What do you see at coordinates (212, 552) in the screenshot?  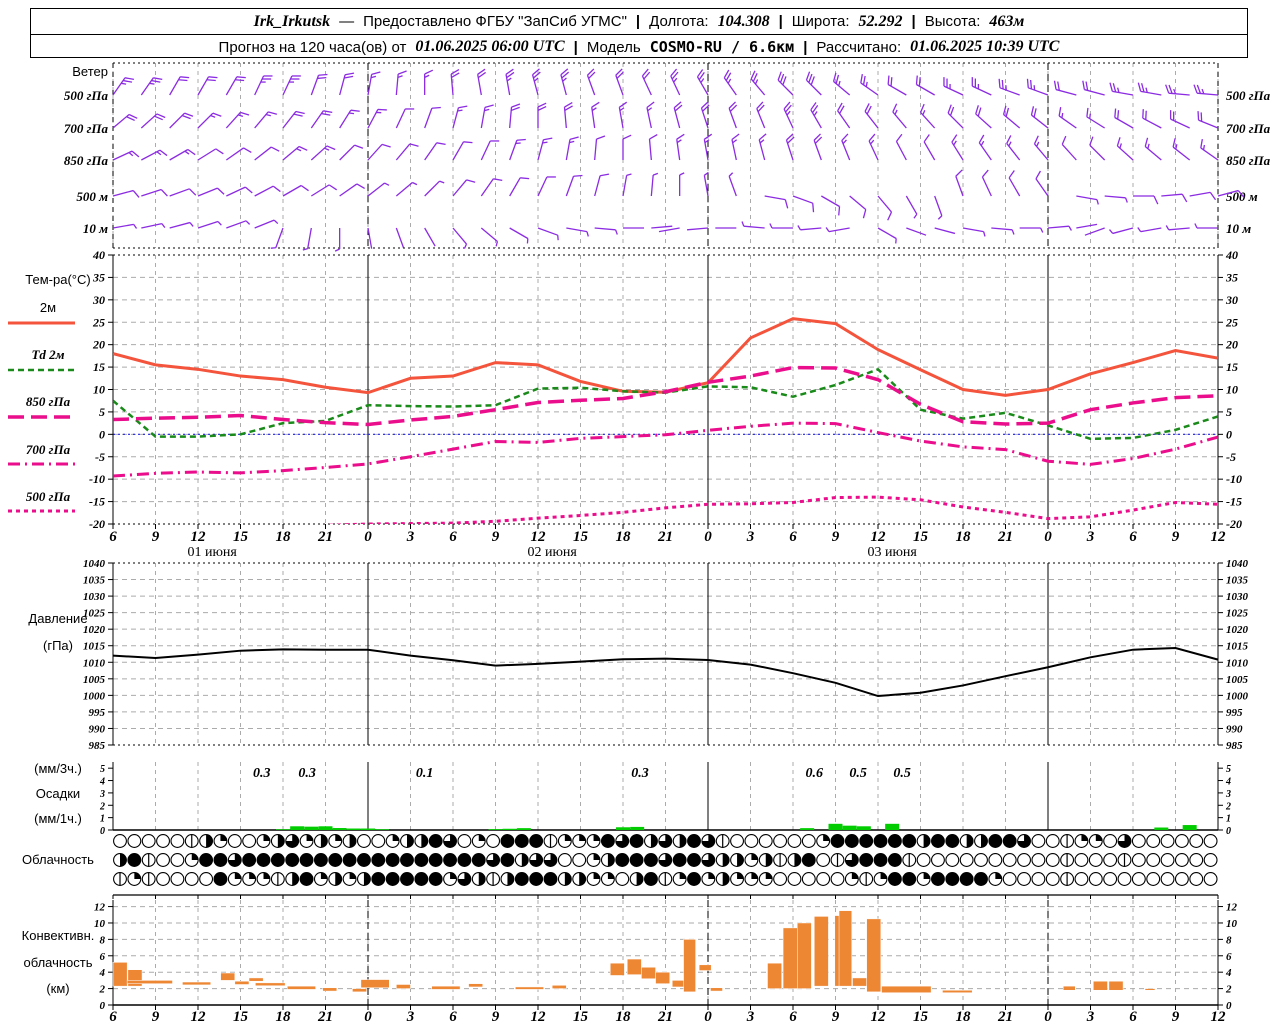 I see `date-label-0: 01 июня` at bounding box center [212, 552].